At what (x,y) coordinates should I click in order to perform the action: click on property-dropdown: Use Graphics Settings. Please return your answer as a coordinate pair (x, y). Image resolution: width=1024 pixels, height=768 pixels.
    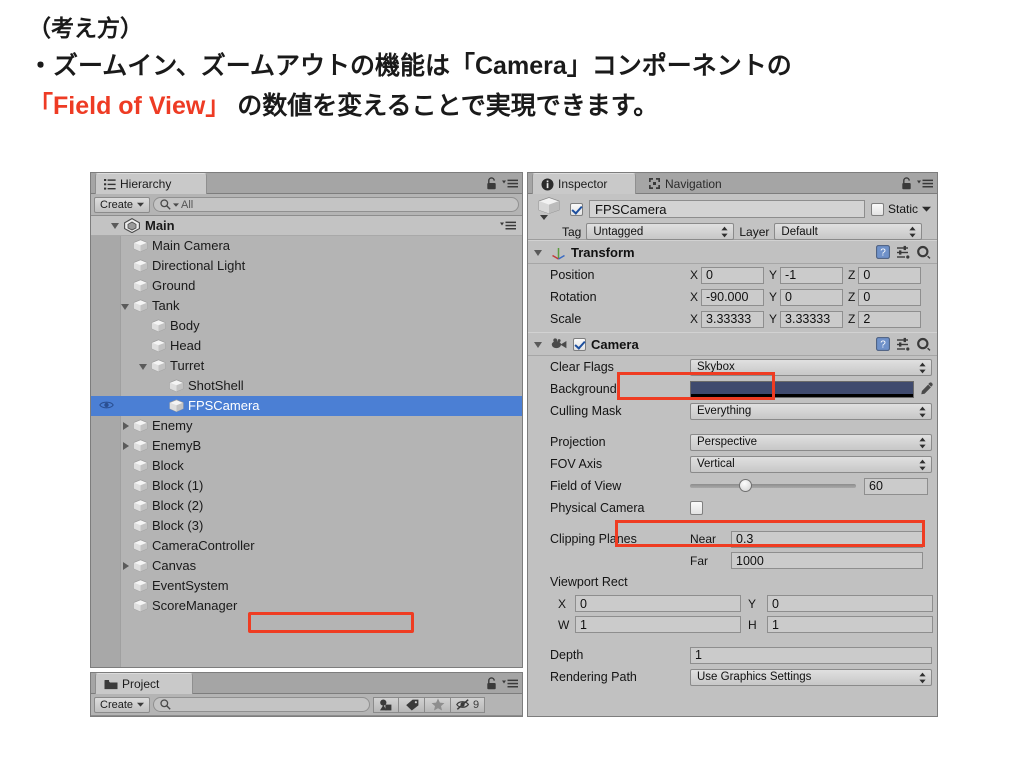
    Looking at the image, I should click on (811, 677).